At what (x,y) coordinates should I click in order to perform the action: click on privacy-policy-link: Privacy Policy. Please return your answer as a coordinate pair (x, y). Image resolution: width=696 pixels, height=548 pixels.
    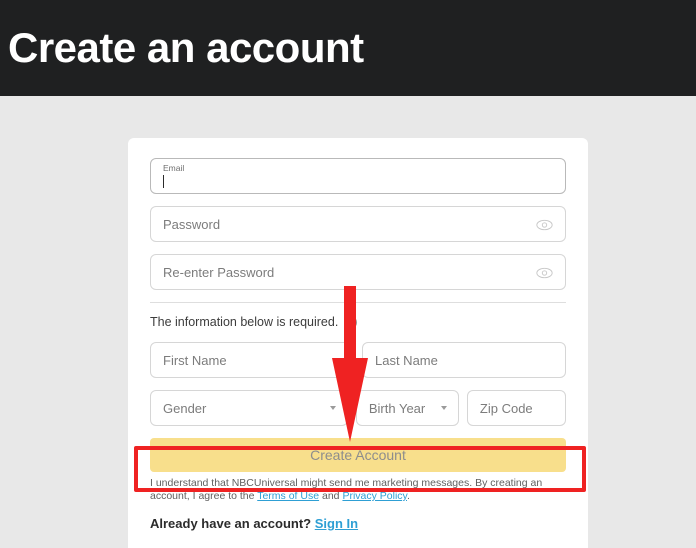
    Looking at the image, I should click on (374, 496).